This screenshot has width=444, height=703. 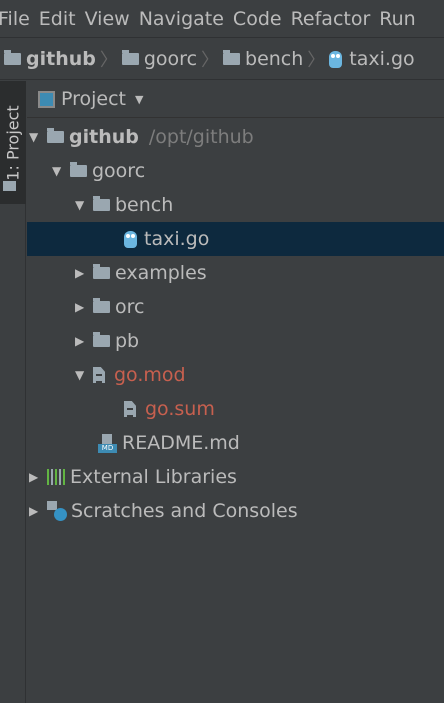 What do you see at coordinates (222, 59) in the screenshot?
I see `breadcrumb: github 〉 goorc 〉 bench 〉 taxi.go` at bounding box center [222, 59].